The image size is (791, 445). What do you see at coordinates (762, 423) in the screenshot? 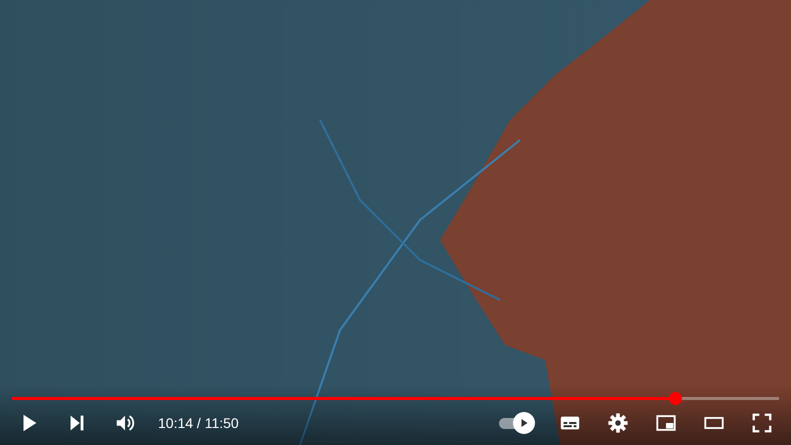
I see `fullscreen-icon` at bounding box center [762, 423].